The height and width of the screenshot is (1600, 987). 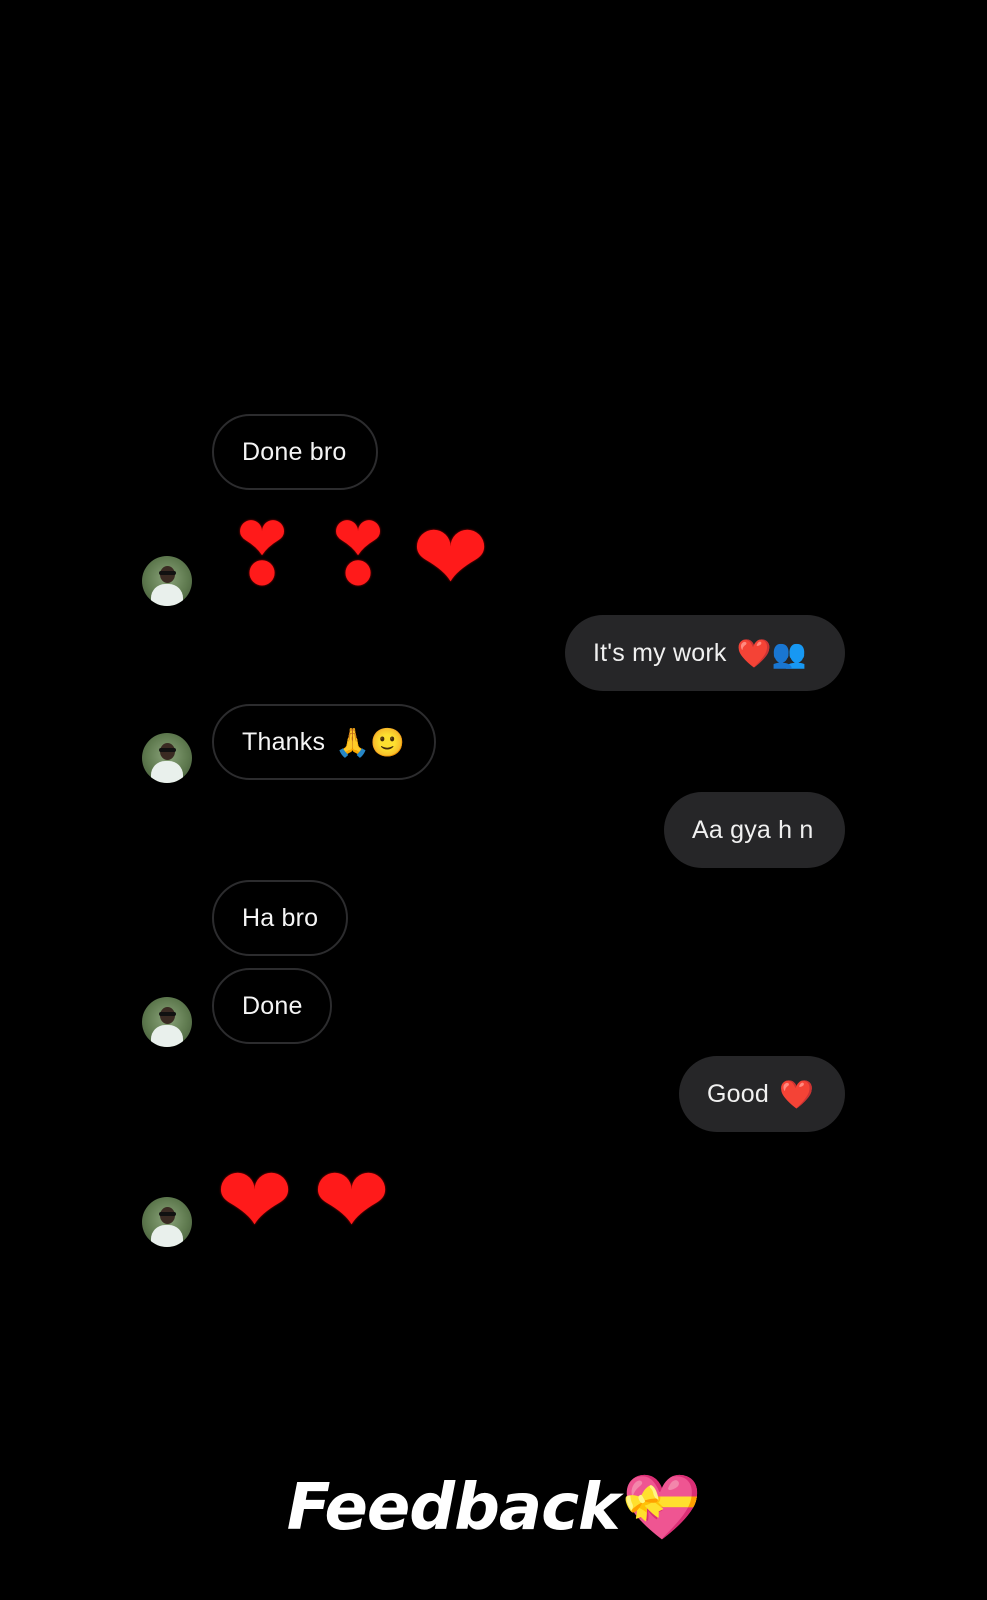 I want to click on message-text: Done, so click(x=272, y=1005).